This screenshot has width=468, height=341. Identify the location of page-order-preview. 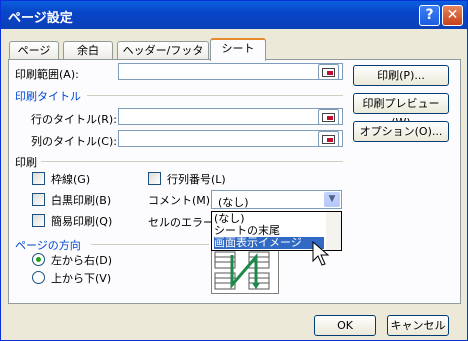
(245, 271).